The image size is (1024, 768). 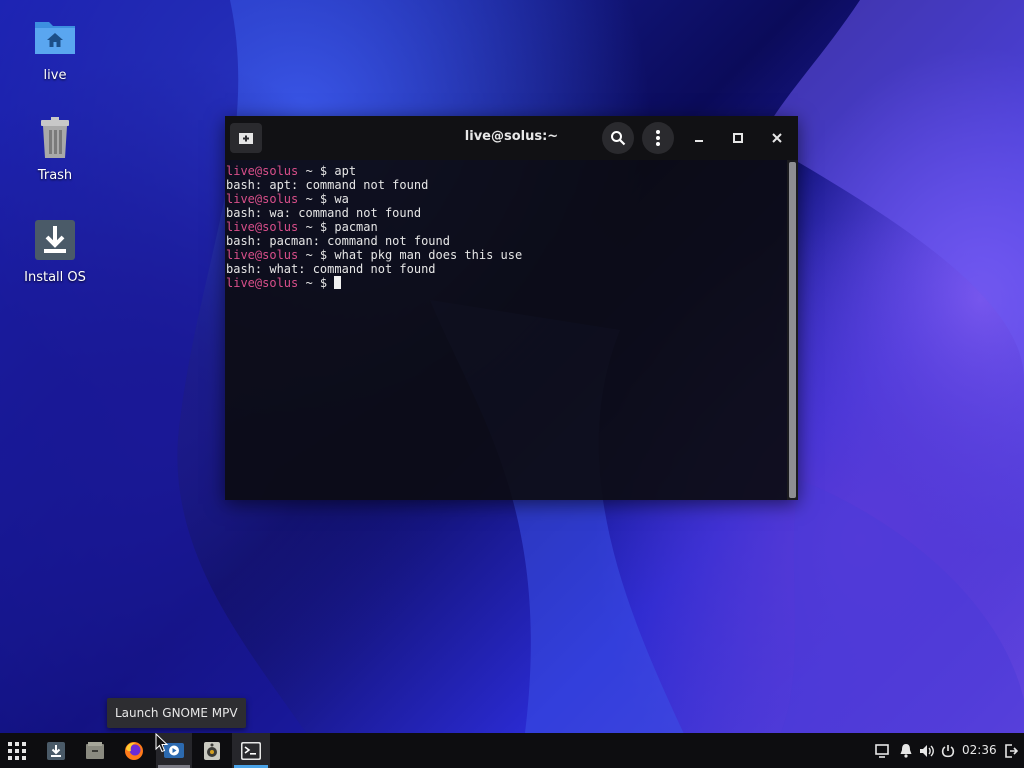 I want to click on power-icon, so click(x=948, y=750).